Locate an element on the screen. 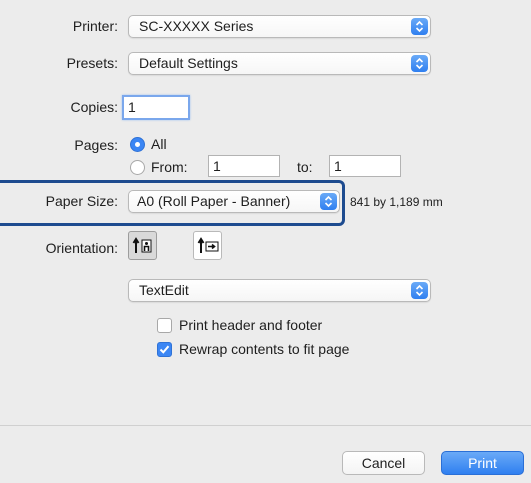 The image size is (531, 483). orientation-label: Orientation: is located at coordinates (81, 248).